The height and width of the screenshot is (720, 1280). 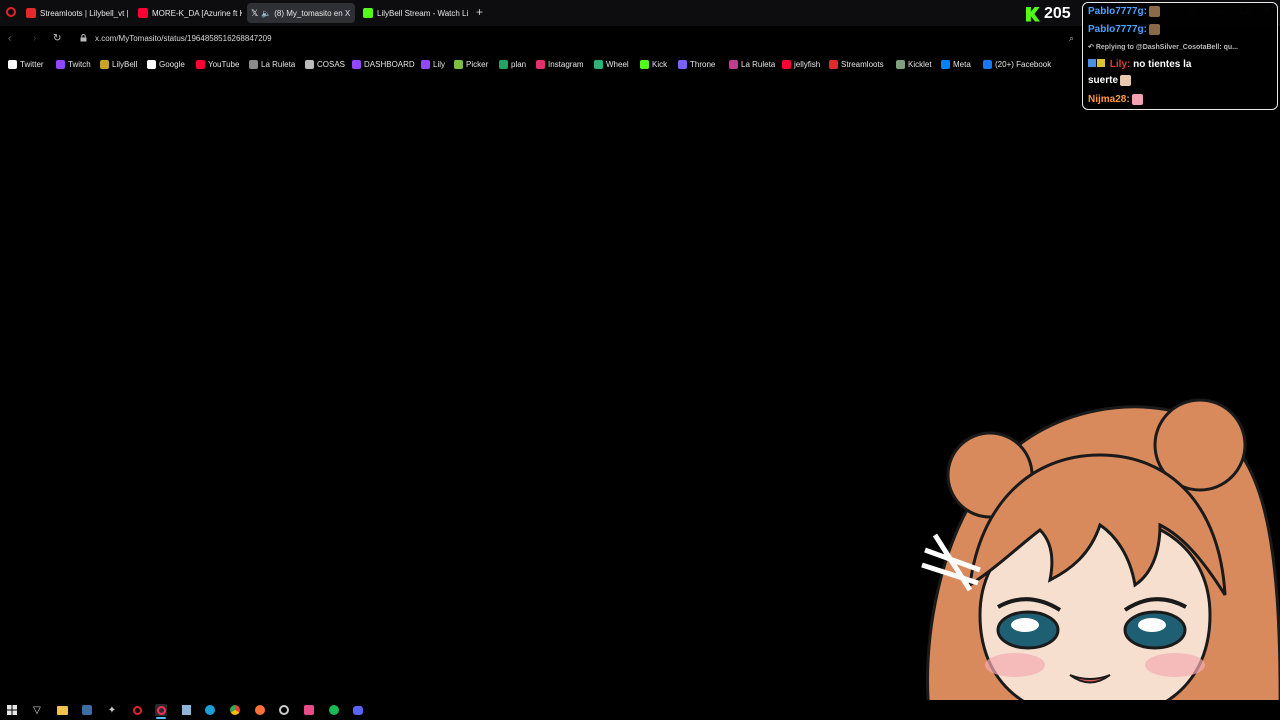 What do you see at coordinates (1115, 99) in the screenshot?
I see `chat-message: Nijma28:` at bounding box center [1115, 99].